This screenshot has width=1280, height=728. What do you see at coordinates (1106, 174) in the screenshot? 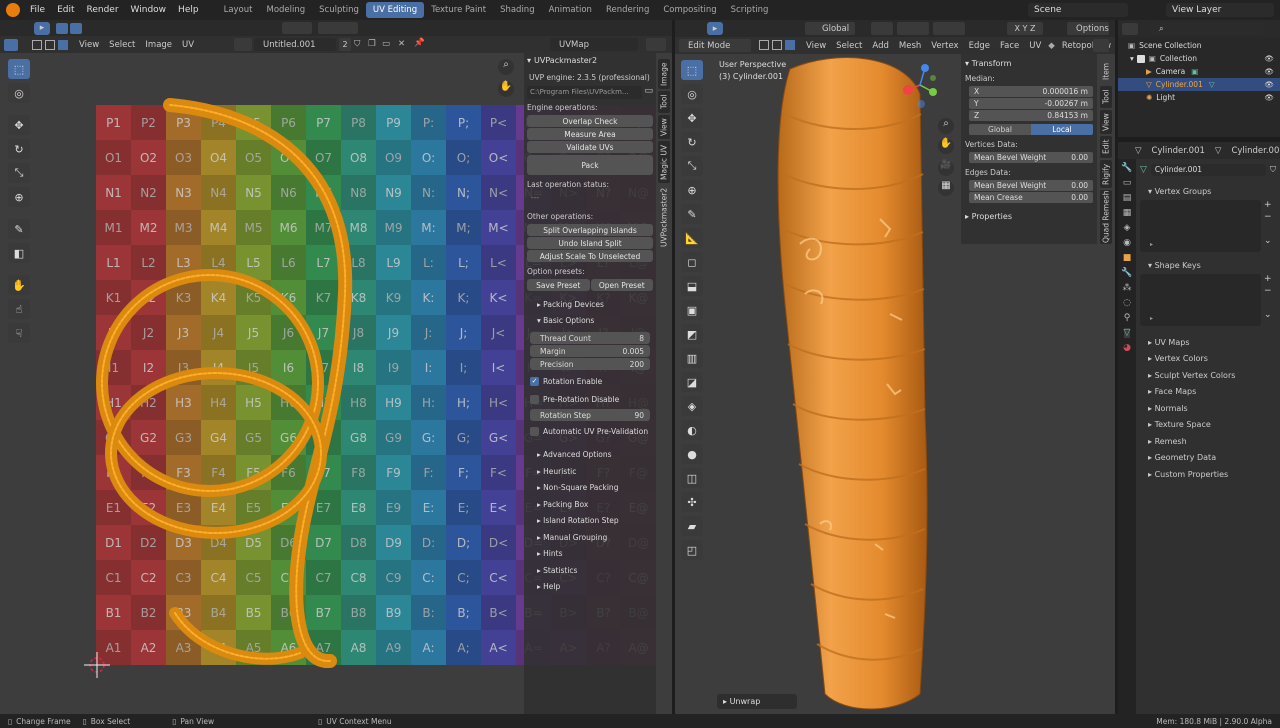
I see `tab-rigify: Rigify` at bounding box center [1106, 174].